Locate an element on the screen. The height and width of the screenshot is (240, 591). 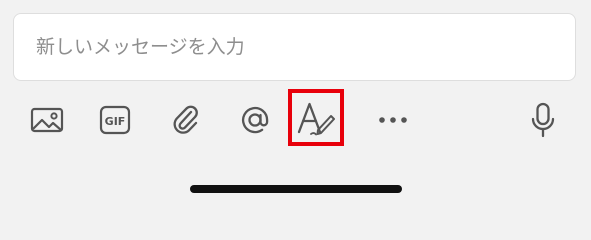
gif-button: GIF is located at coordinates (115, 120).